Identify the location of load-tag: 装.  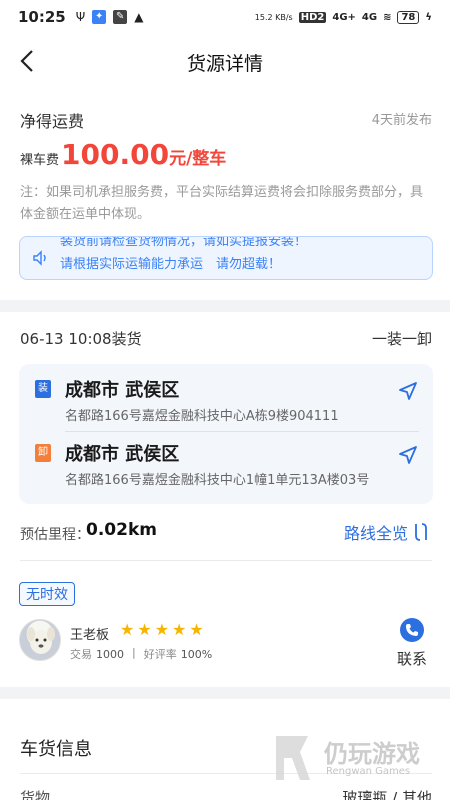
(43, 389).